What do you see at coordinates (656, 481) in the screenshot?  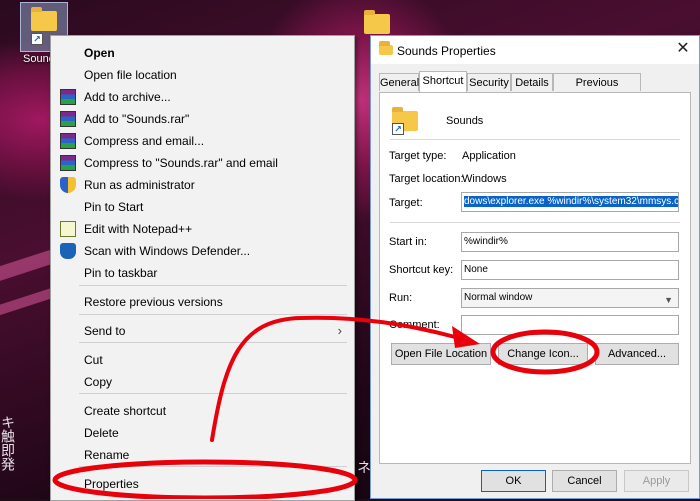 I see `apply-button: Apply` at bounding box center [656, 481].